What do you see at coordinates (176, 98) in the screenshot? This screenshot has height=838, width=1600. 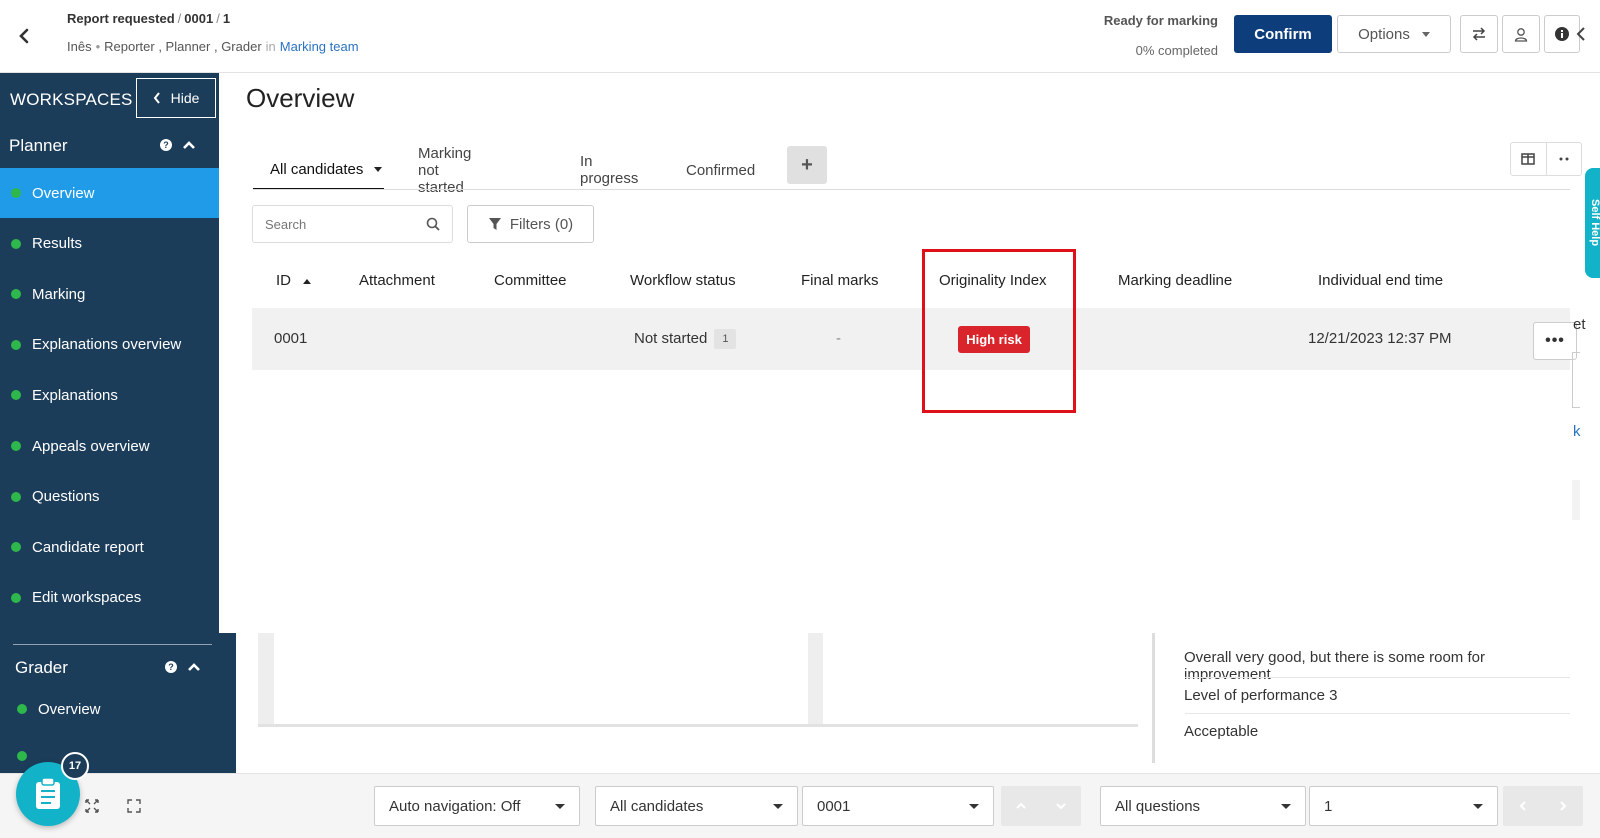 I see `hide-sidebar-button: Hide` at bounding box center [176, 98].